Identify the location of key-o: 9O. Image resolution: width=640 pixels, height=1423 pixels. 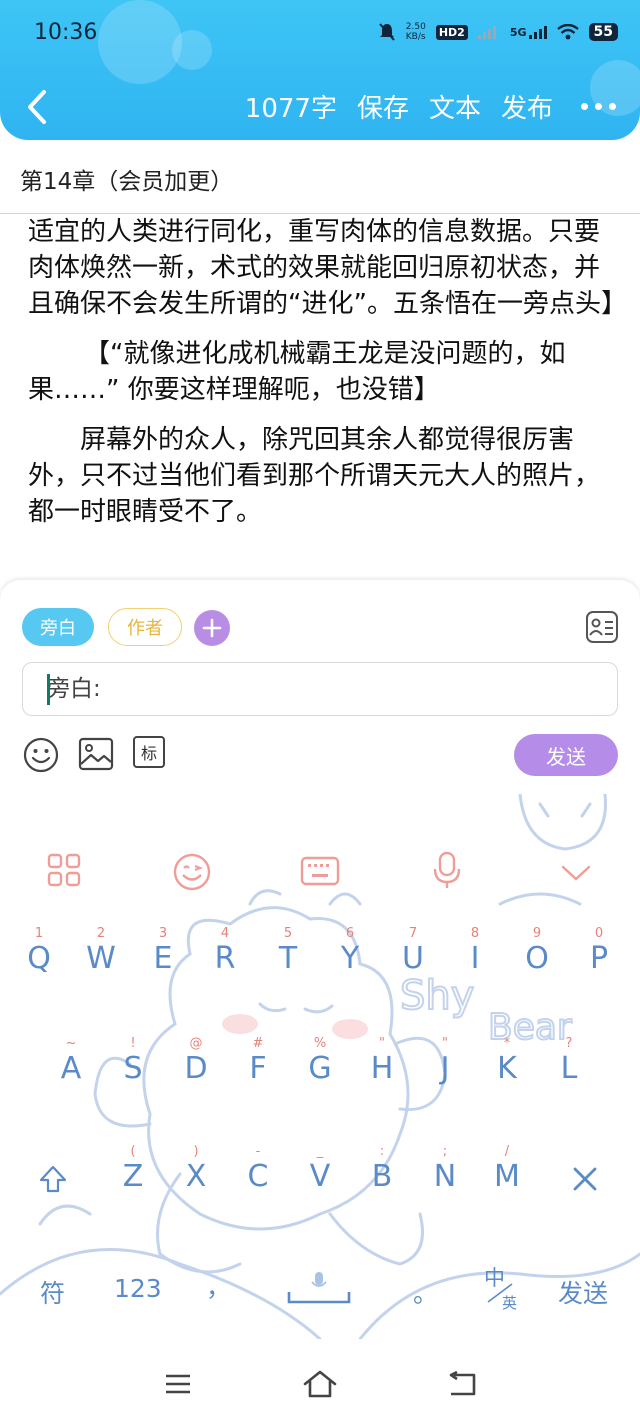
(537, 951).